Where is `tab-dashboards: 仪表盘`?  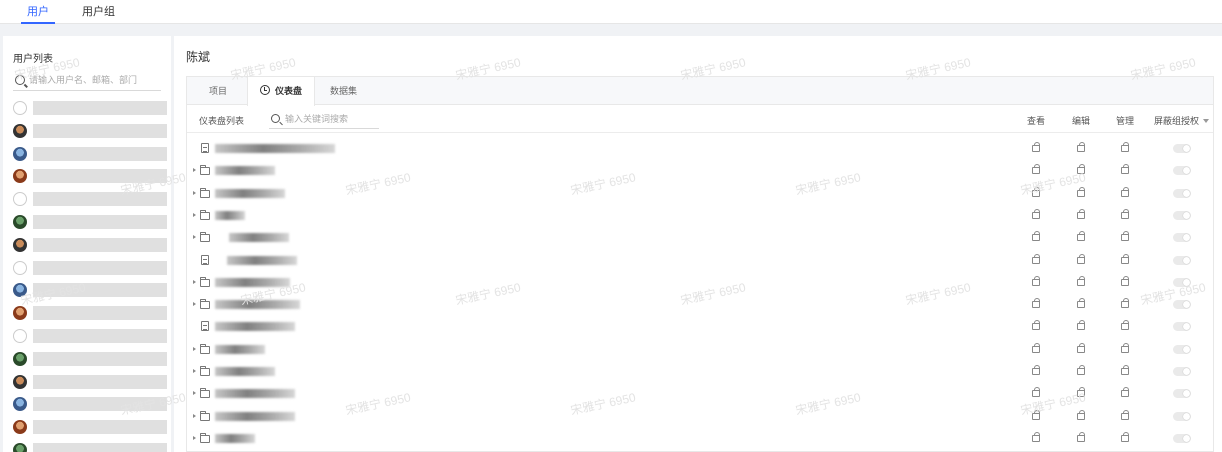 tab-dashboards: 仪表盘 is located at coordinates (281, 91).